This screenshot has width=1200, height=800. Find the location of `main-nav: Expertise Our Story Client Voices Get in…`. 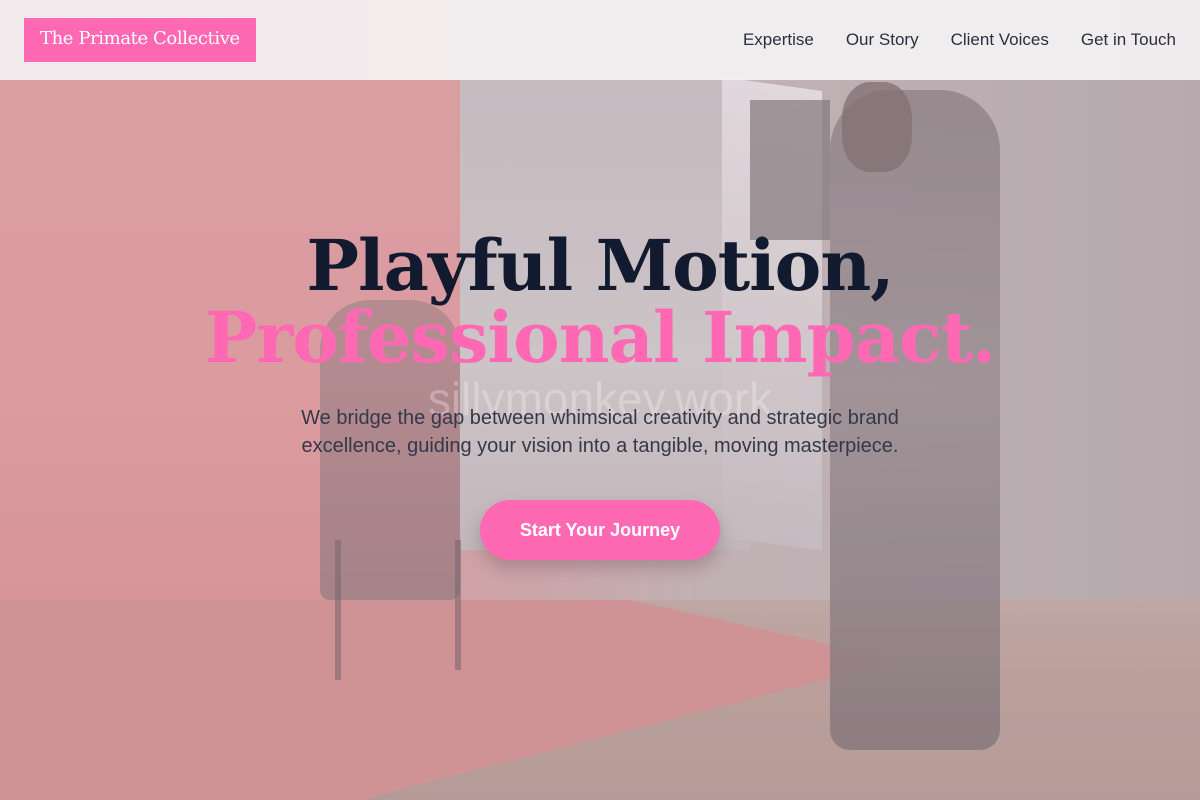

main-nav: Expertise Our Story Client Voices Get in… is located at coordinates (959, 40).